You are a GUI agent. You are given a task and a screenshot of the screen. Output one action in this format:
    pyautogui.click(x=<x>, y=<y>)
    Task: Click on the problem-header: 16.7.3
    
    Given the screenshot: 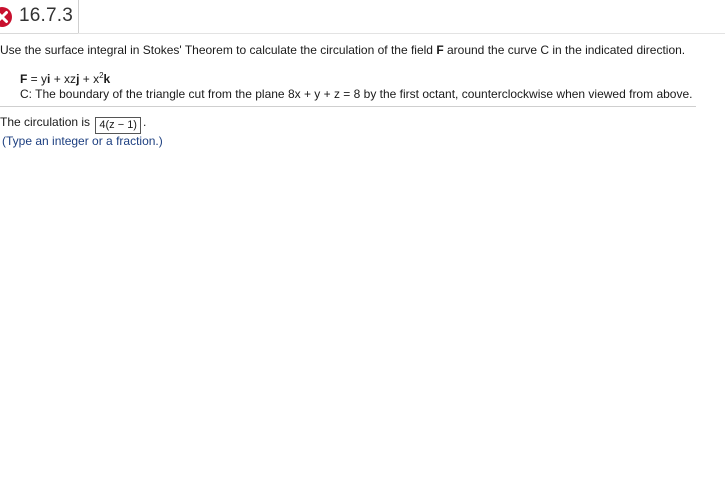 What is the action you would take?
    pyautogui.click(x=39, y=17)
    